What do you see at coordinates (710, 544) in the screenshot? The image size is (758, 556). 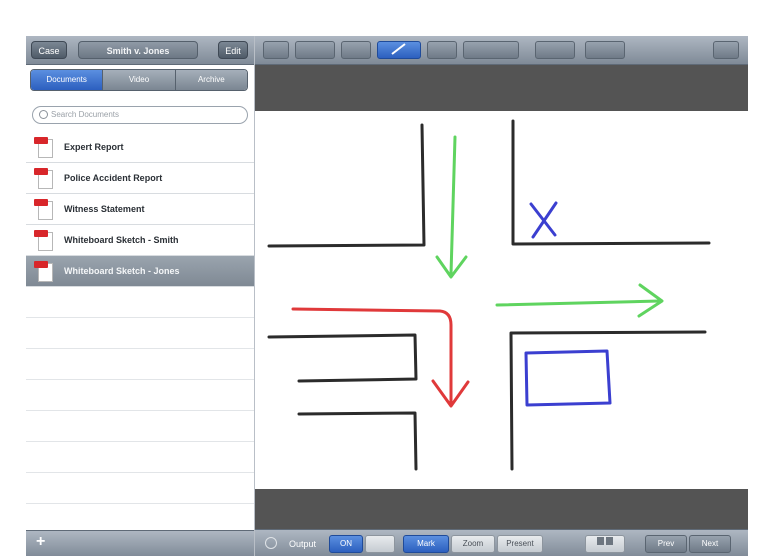 I see `next-button: Next` at bounding box center [710, 544].